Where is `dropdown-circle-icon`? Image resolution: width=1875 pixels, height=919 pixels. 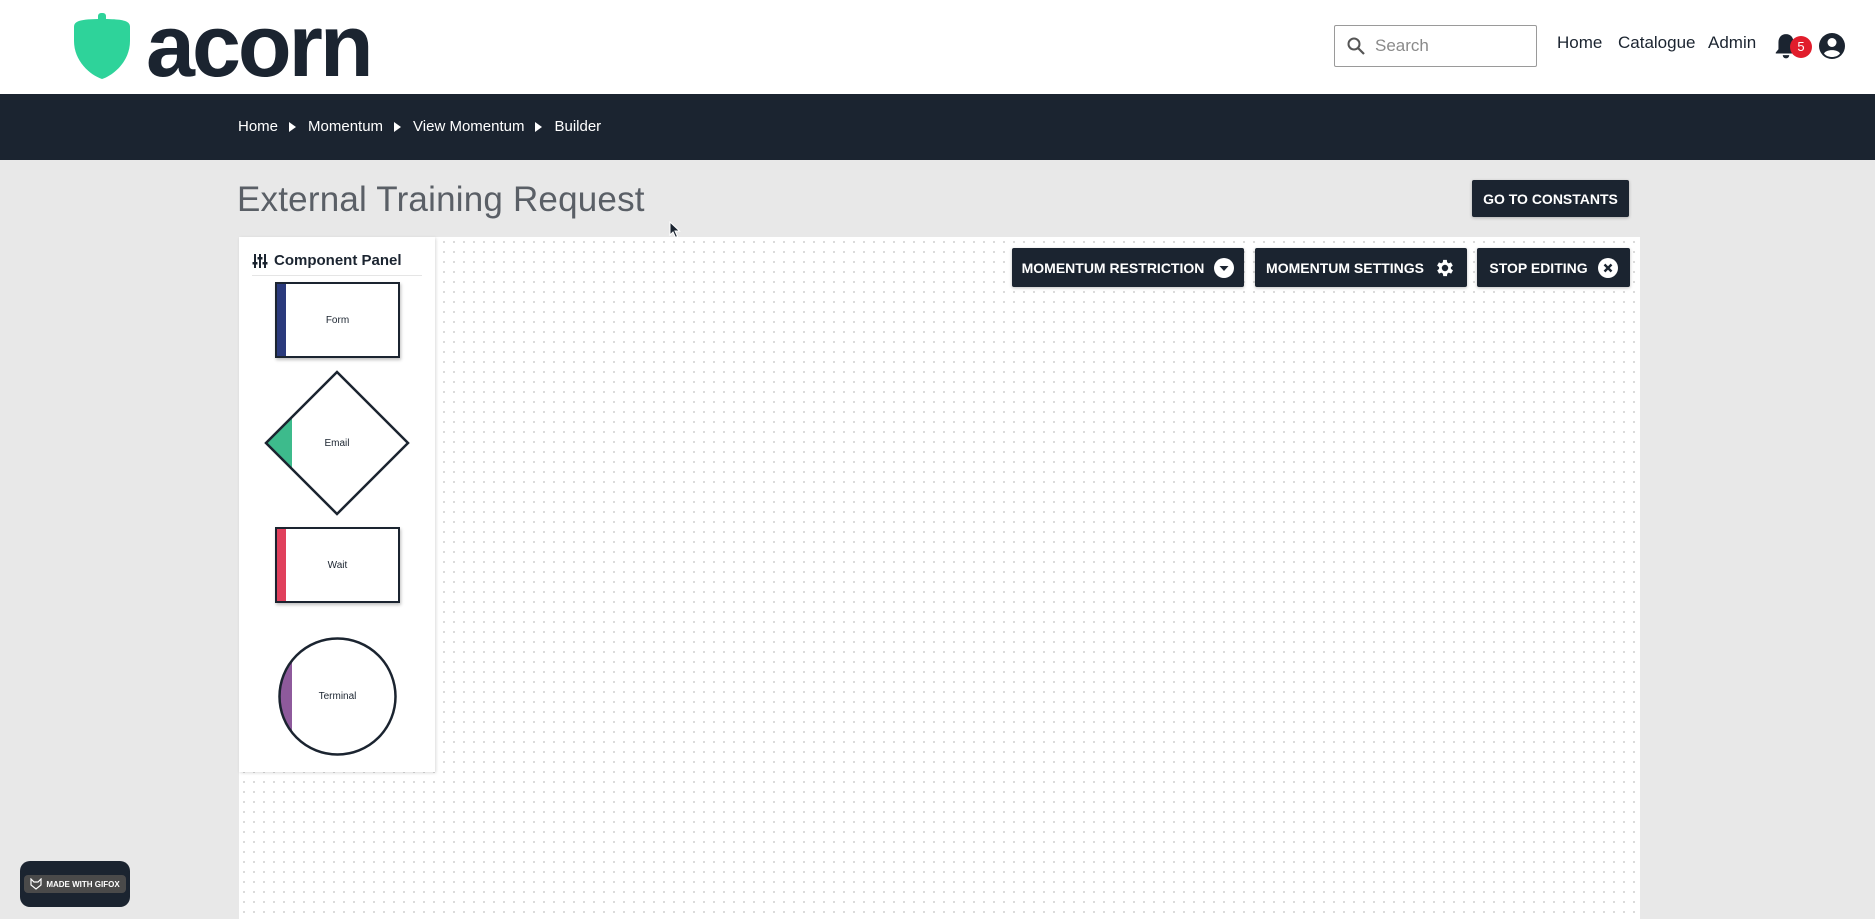 dropdown-circle-icon is located at coordinates (1224, 267).